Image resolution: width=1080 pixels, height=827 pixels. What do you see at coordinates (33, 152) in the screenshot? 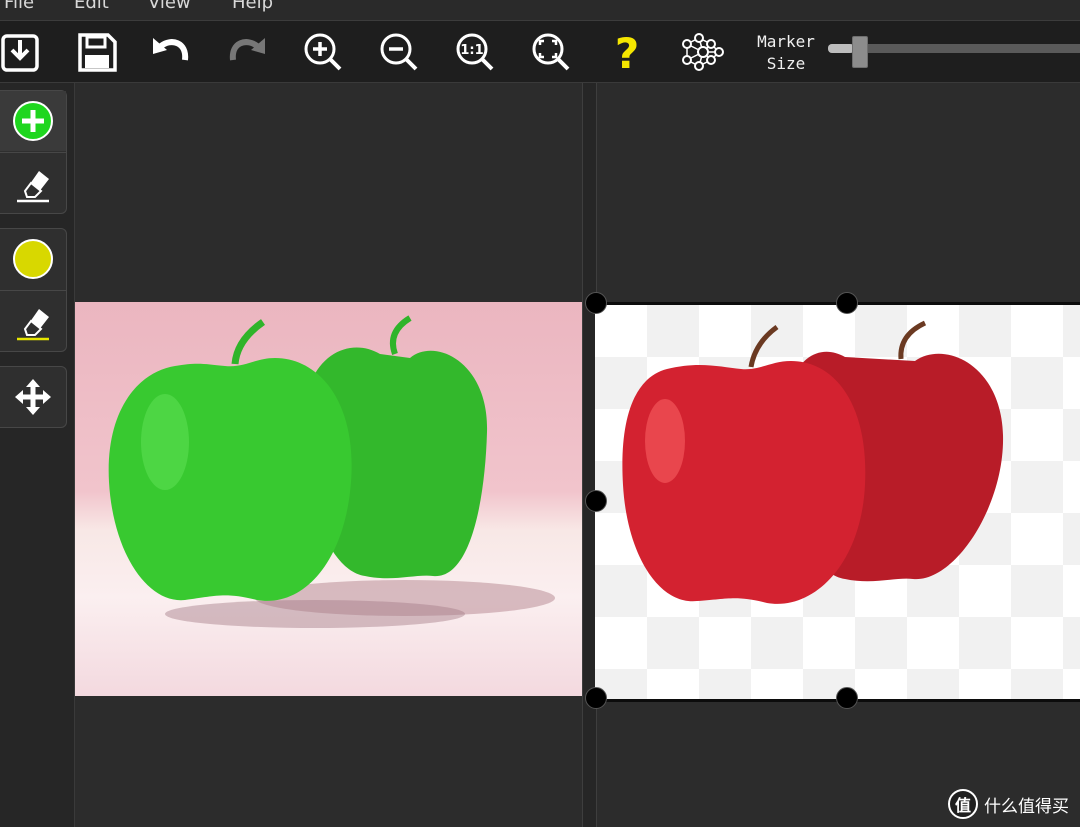
I see `foreground-tool-group` at bounding box center [33, 152].